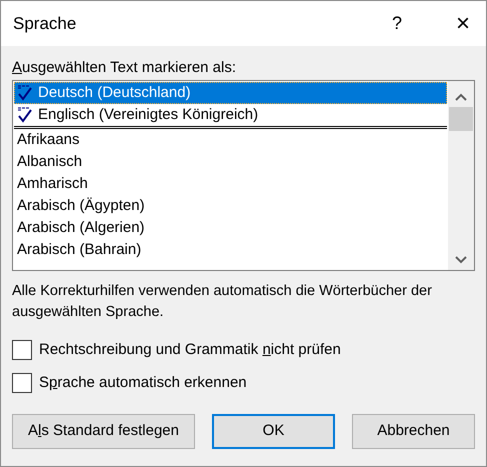  Describe the element at coordinates (230, 184) in the screenshot. I see `language-item: Amharisch` at that location.